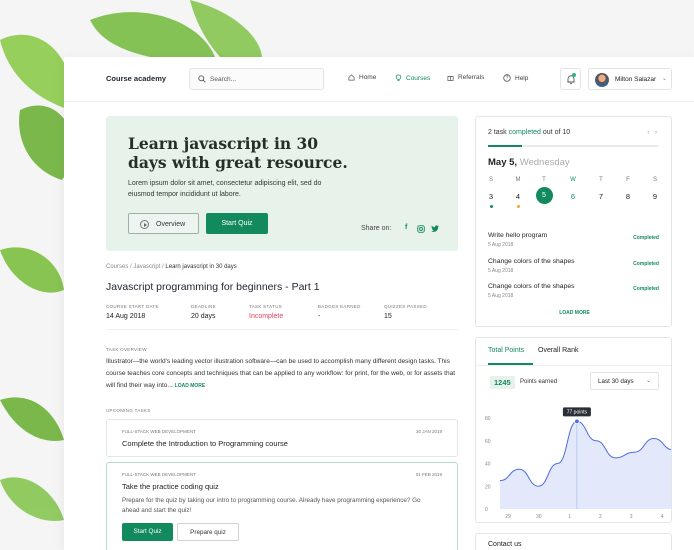 The height and width of the screenshot is (550, 694). Describe the element at coordinates (573, 365) in the screenshot. I see `tab-divider` at that location.